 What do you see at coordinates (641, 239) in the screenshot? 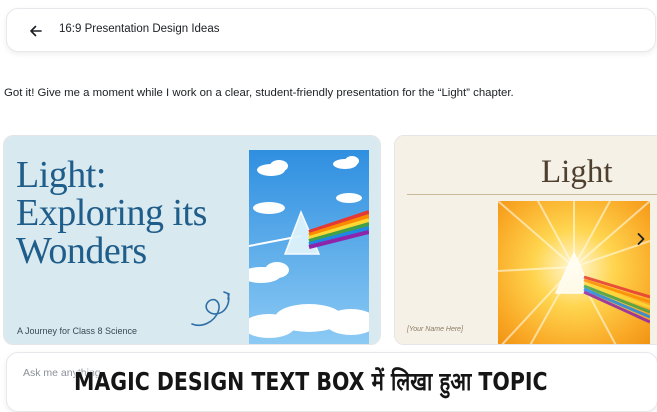
I see `chevron-right-icon` at bounding box center [641, 239].